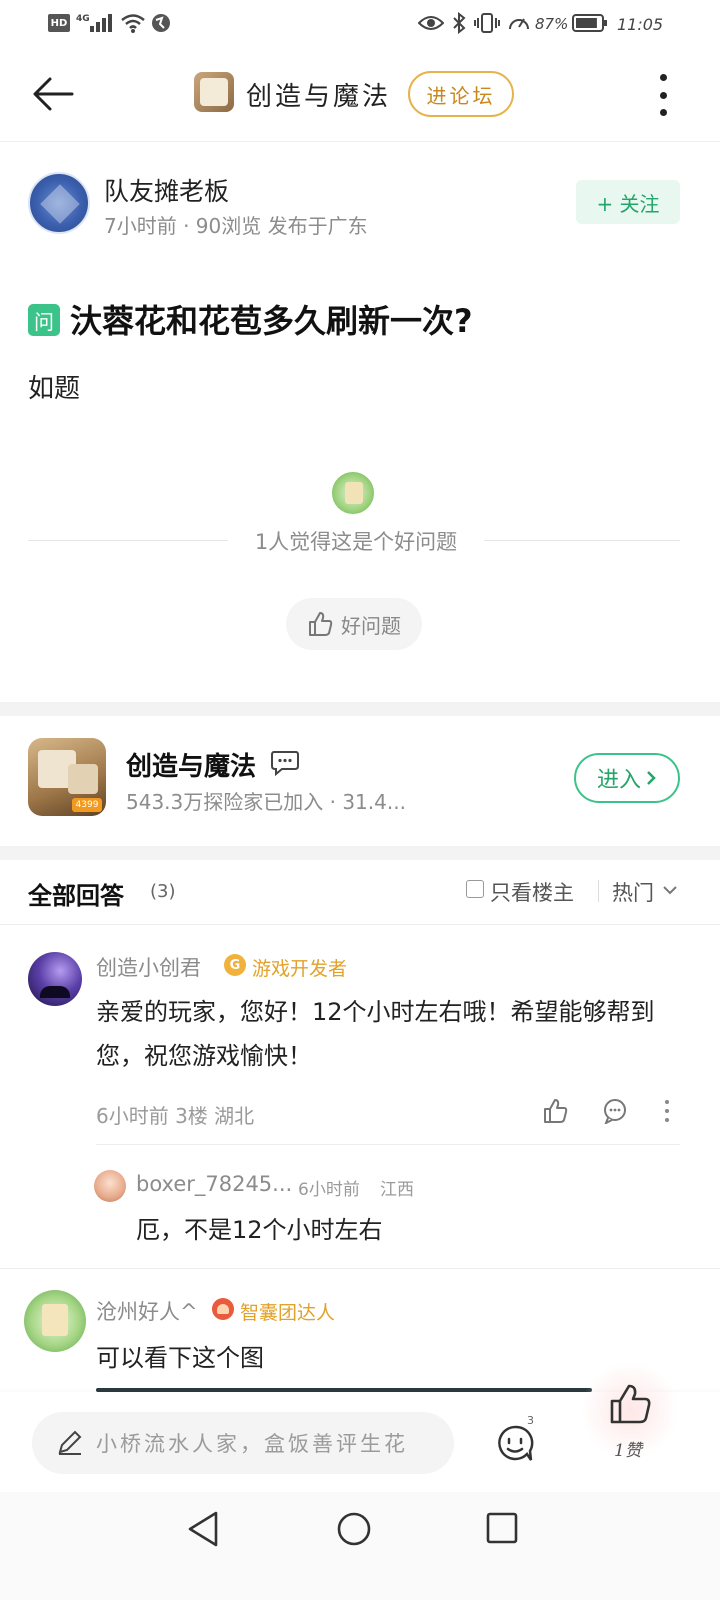 The height and width of the screenshot is (1600, 720). Describe the element at coordinates (651, 778) in the screenshot. I see `chevron-right-icon` at that location.